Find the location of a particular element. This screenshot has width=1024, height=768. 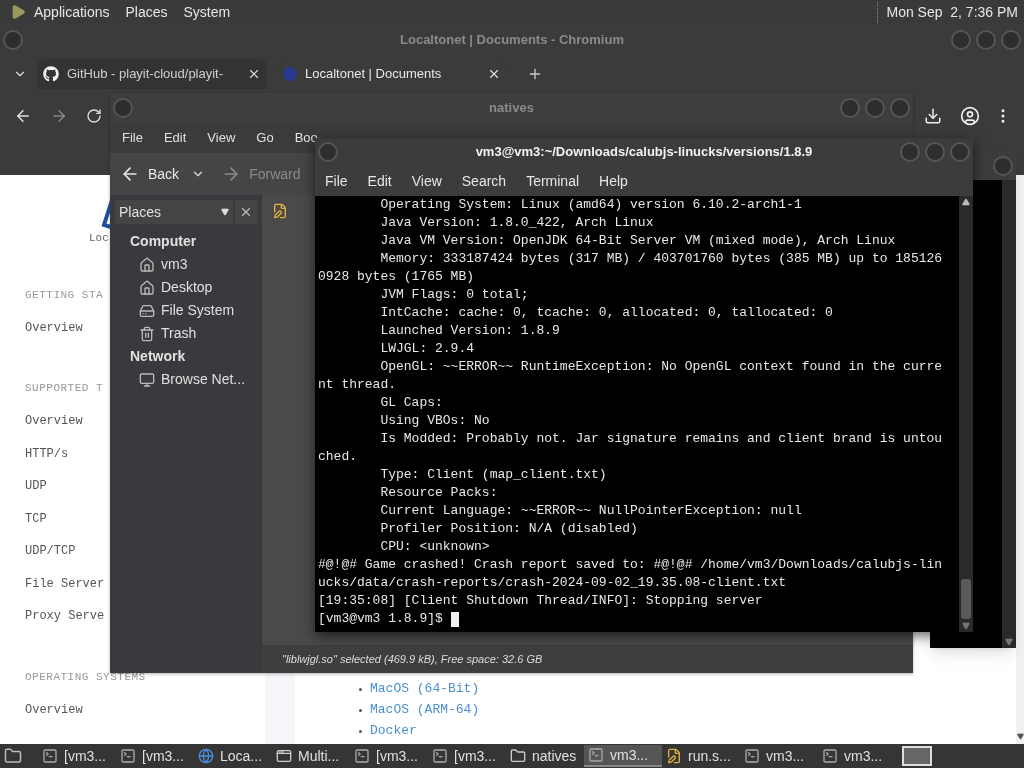

nav-link: TCP is located at coordinates (36, 518).